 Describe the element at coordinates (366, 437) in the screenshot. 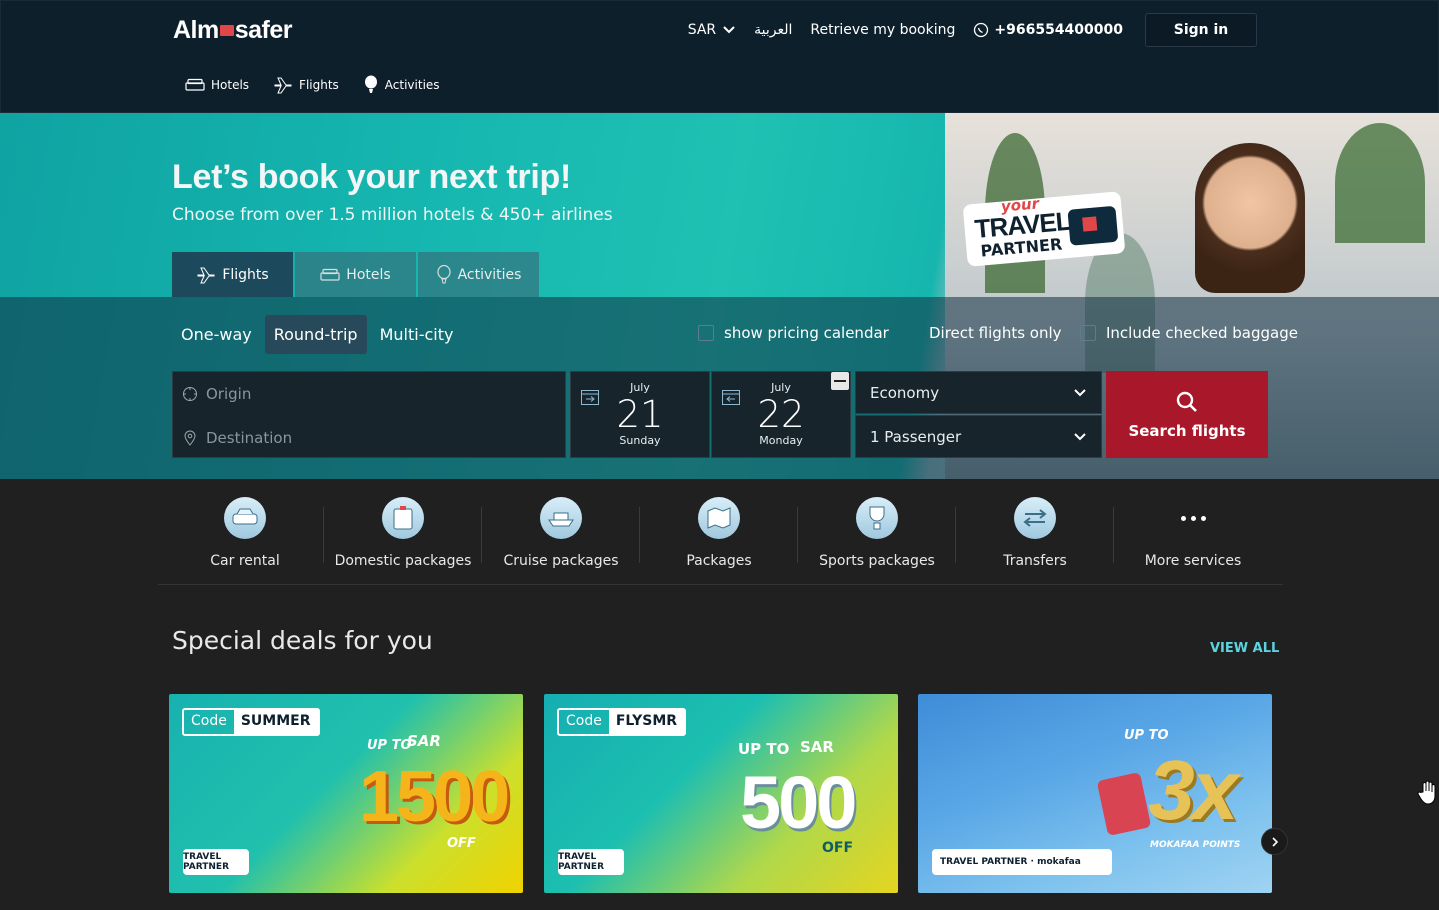

I see `destination-input: Destination` at that location.